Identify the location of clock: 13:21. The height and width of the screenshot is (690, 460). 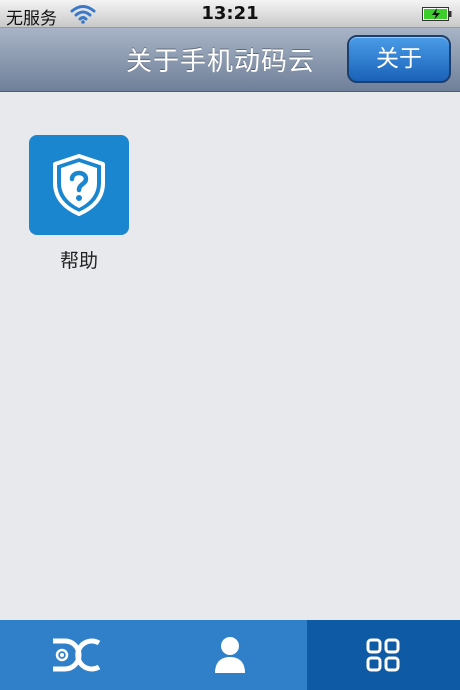
(230, 13).